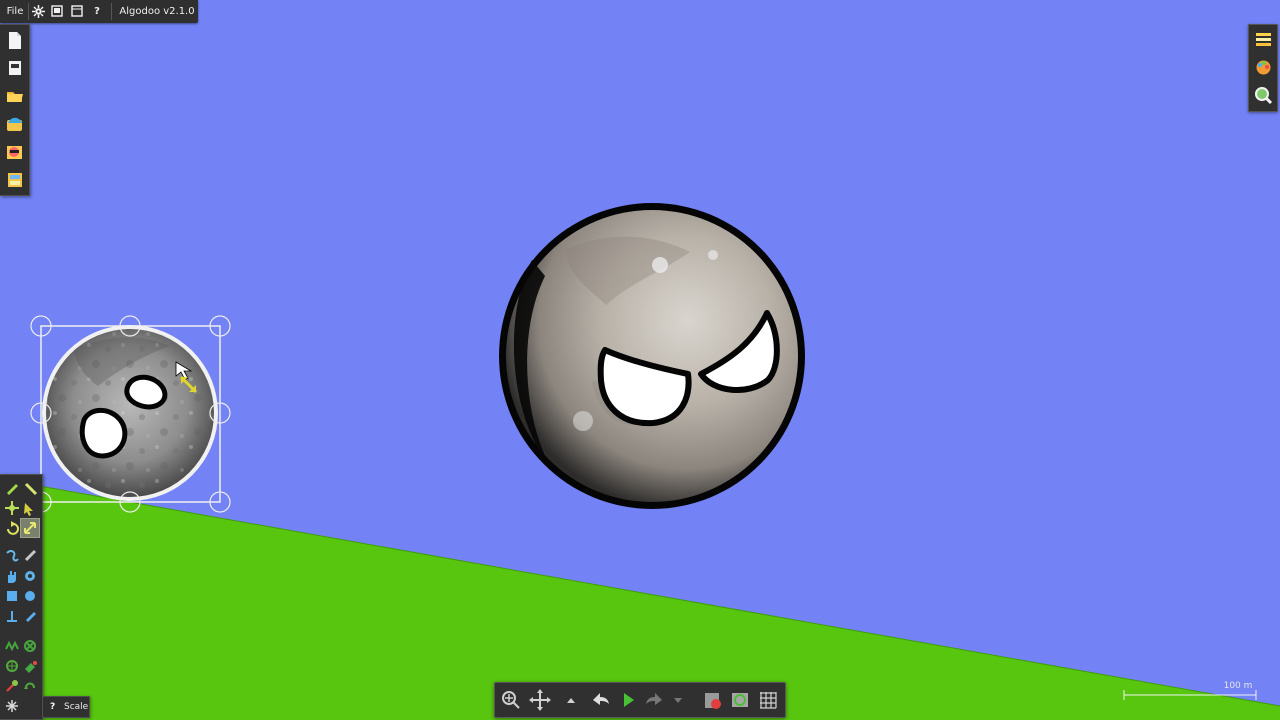 Image resolution: width=1280 pixels, height=720 pixels. I want to click on left-file-toolbar, so click(15, 110).